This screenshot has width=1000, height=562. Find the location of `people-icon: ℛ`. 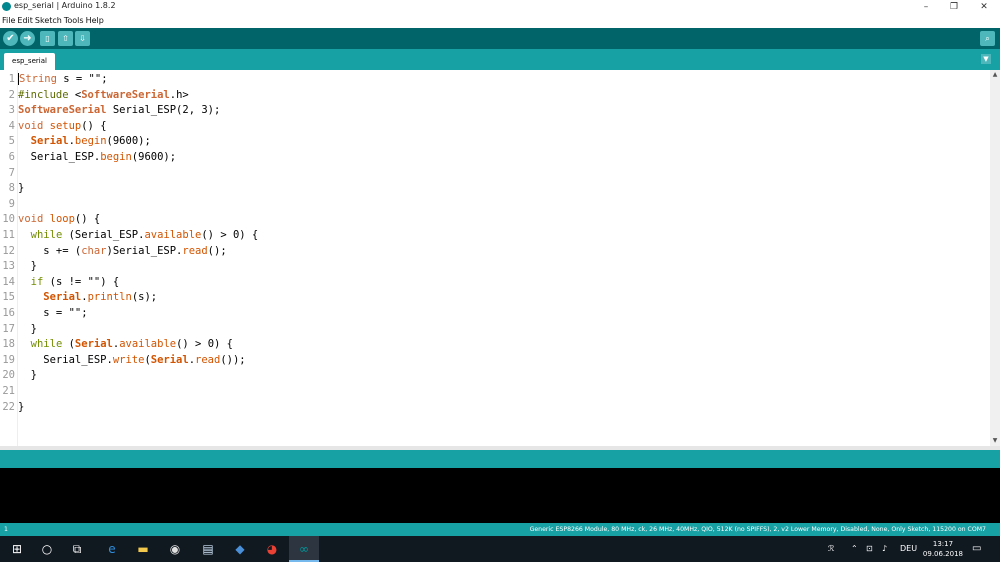

people-icon: ℛ is located at coordinates (831, 549).